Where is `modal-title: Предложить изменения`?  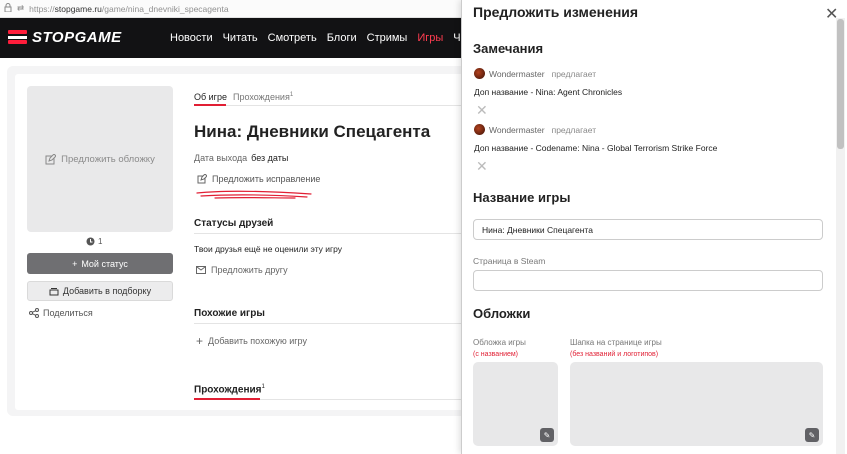
modal-title: Предложить изменения is located at coordinates (556, 12).